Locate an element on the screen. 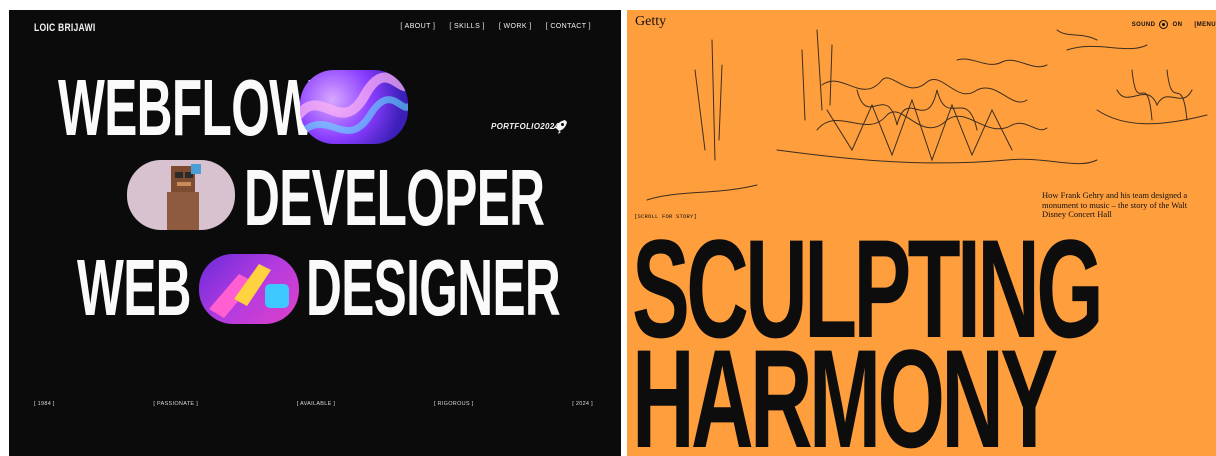  sound-label: SOUND is located at coordinates (1143, 25).